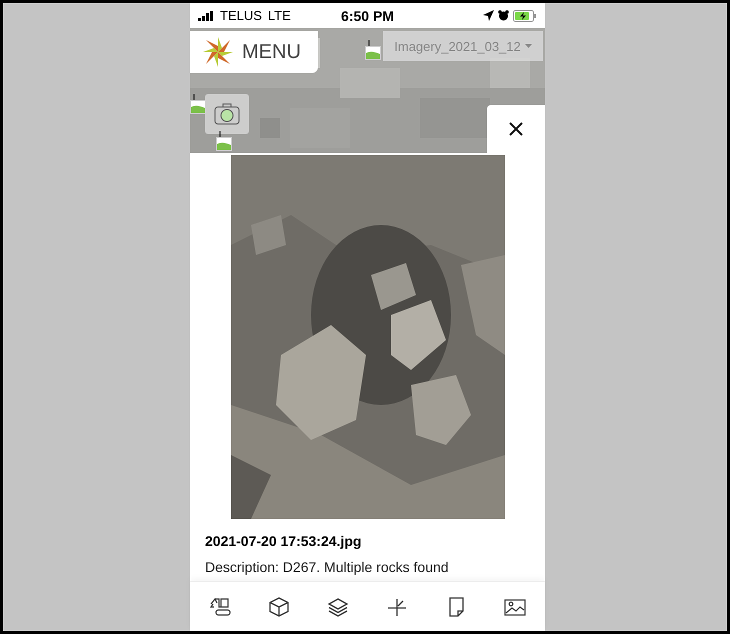 Image resolution: width=730 pixels, height=634 pixels. Describe the element at coordinates (503, 15) in the screenshot. I see `alarm-icon` at that location.